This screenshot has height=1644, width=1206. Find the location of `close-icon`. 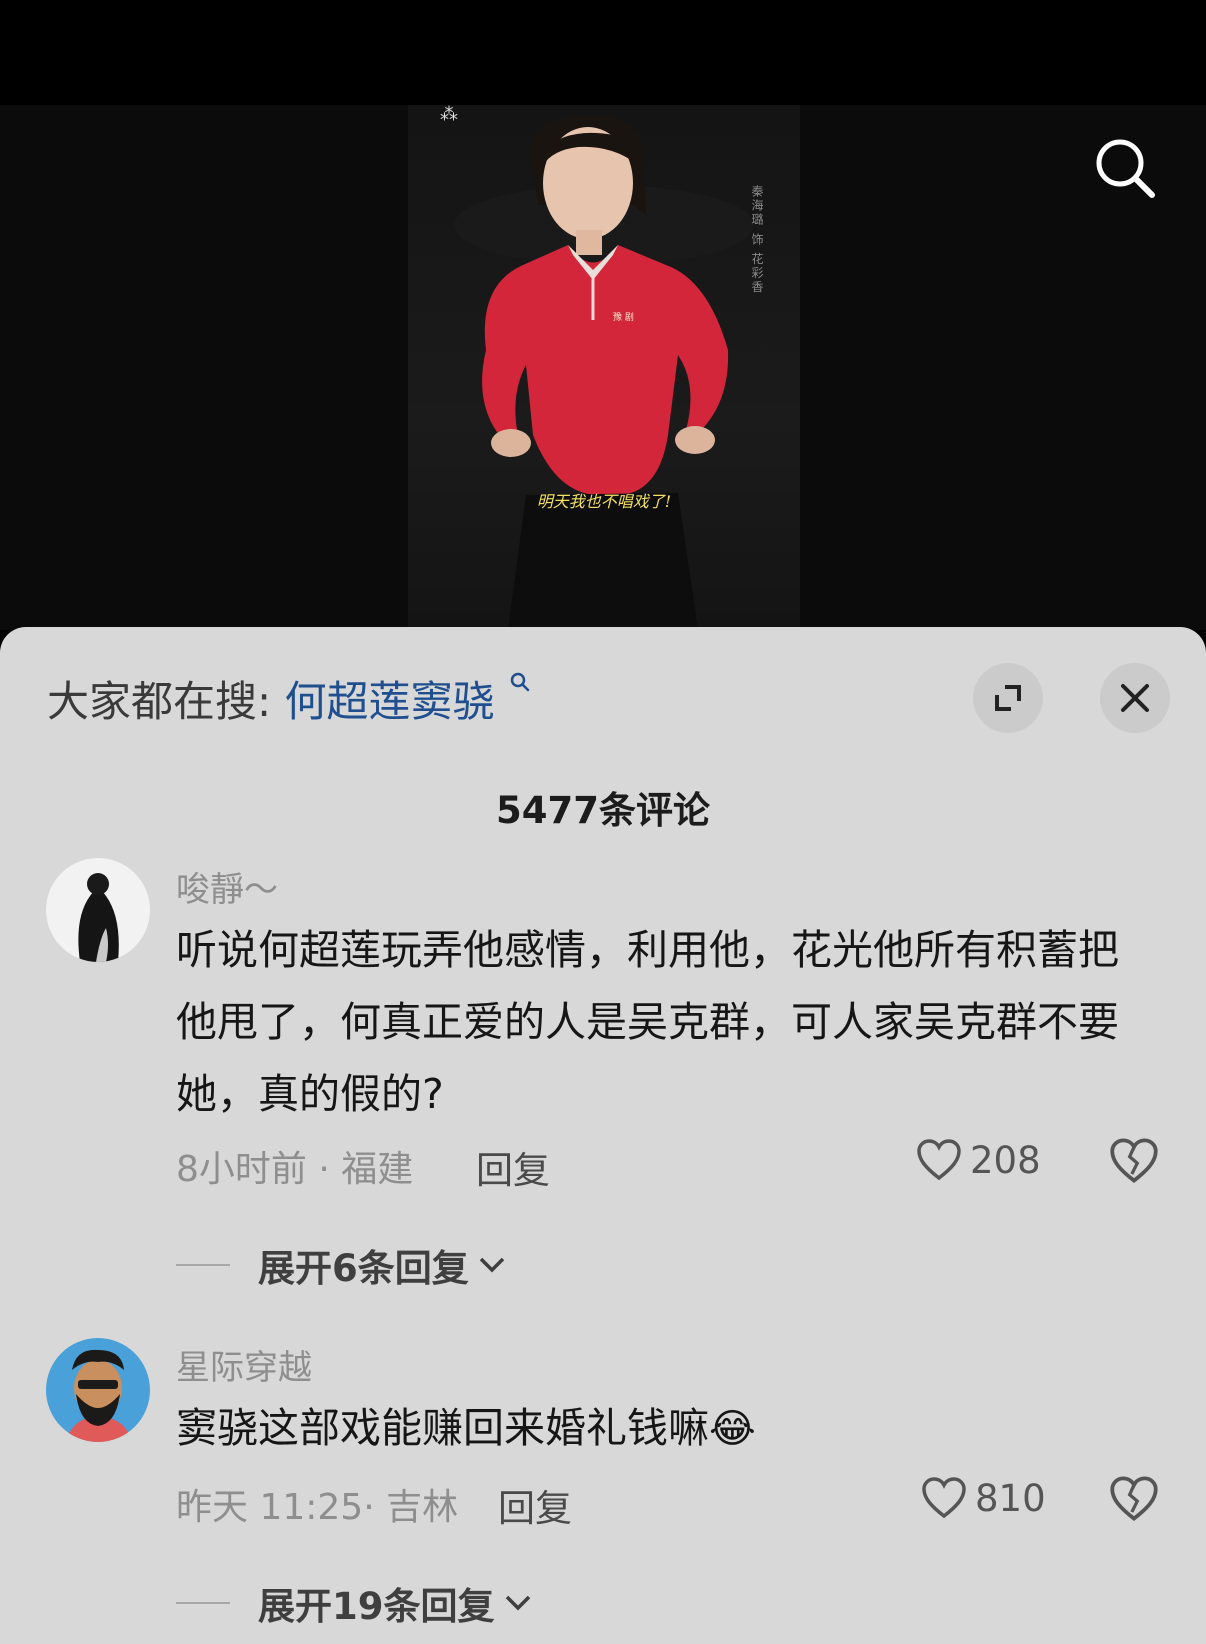

close-icon is located at coordinates (1135, 698).